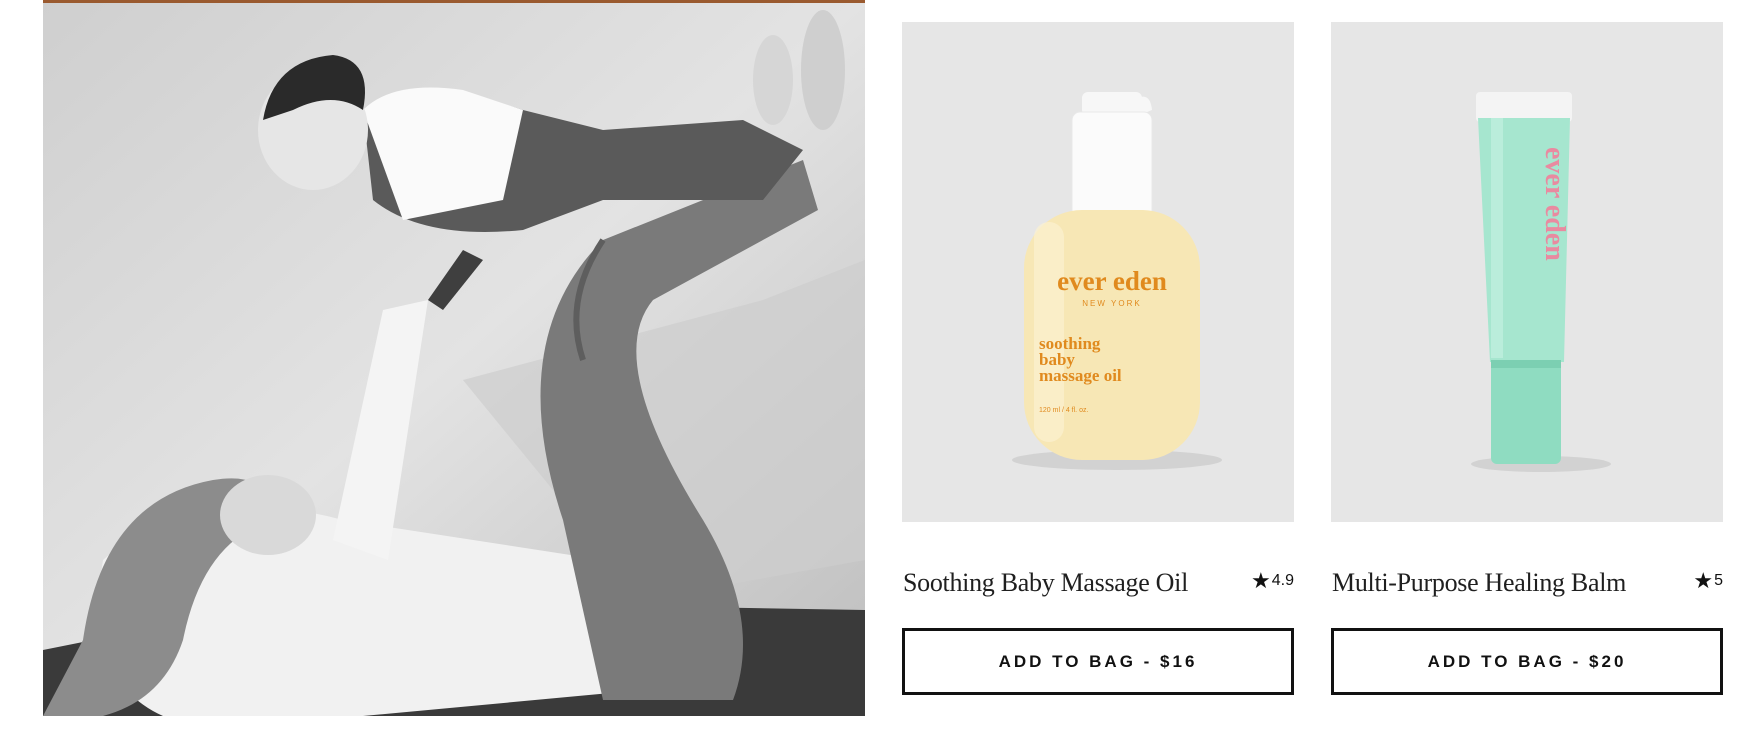 The height and width of the screenshot is (742, 1762). I want to click on label-line: massage oil, so click(1080, 375).